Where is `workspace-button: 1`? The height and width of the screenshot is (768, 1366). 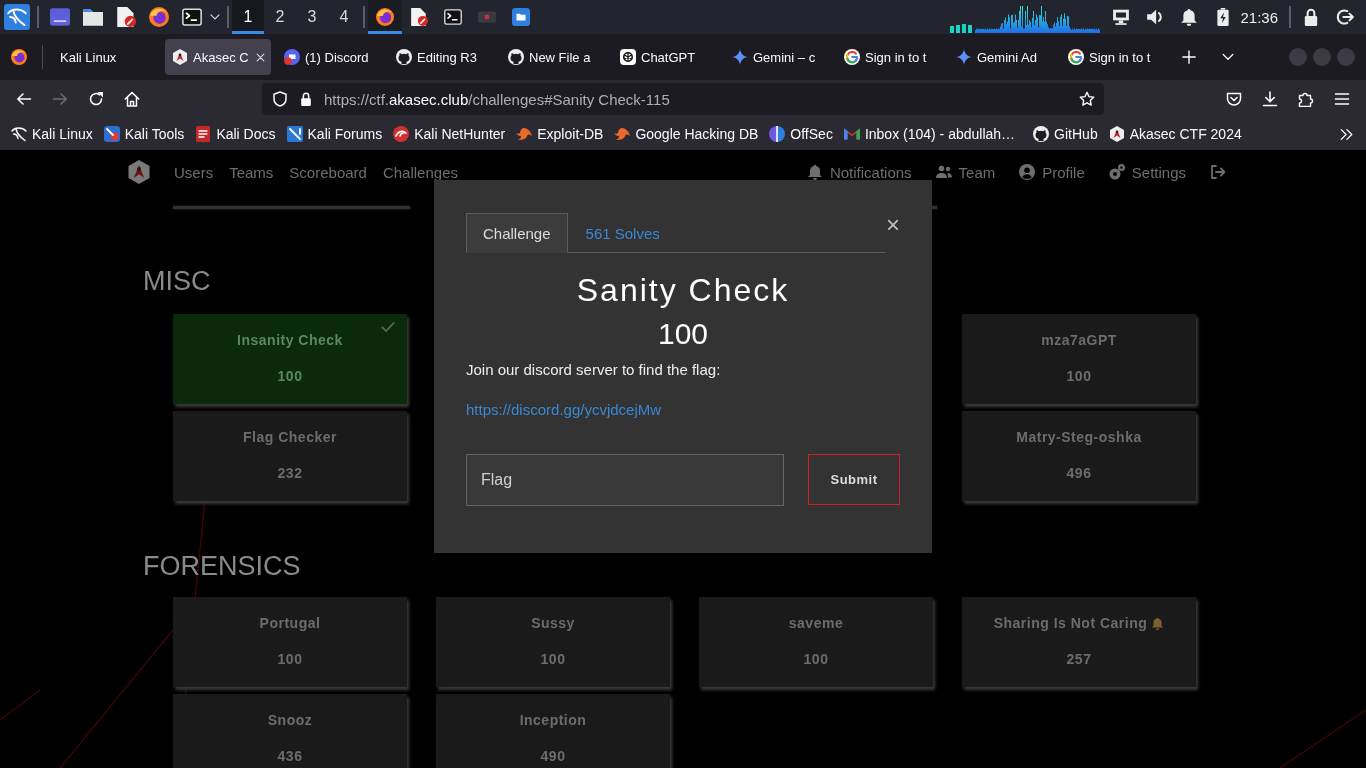
workspace-button: 1 is located at coordinates (248, 17).